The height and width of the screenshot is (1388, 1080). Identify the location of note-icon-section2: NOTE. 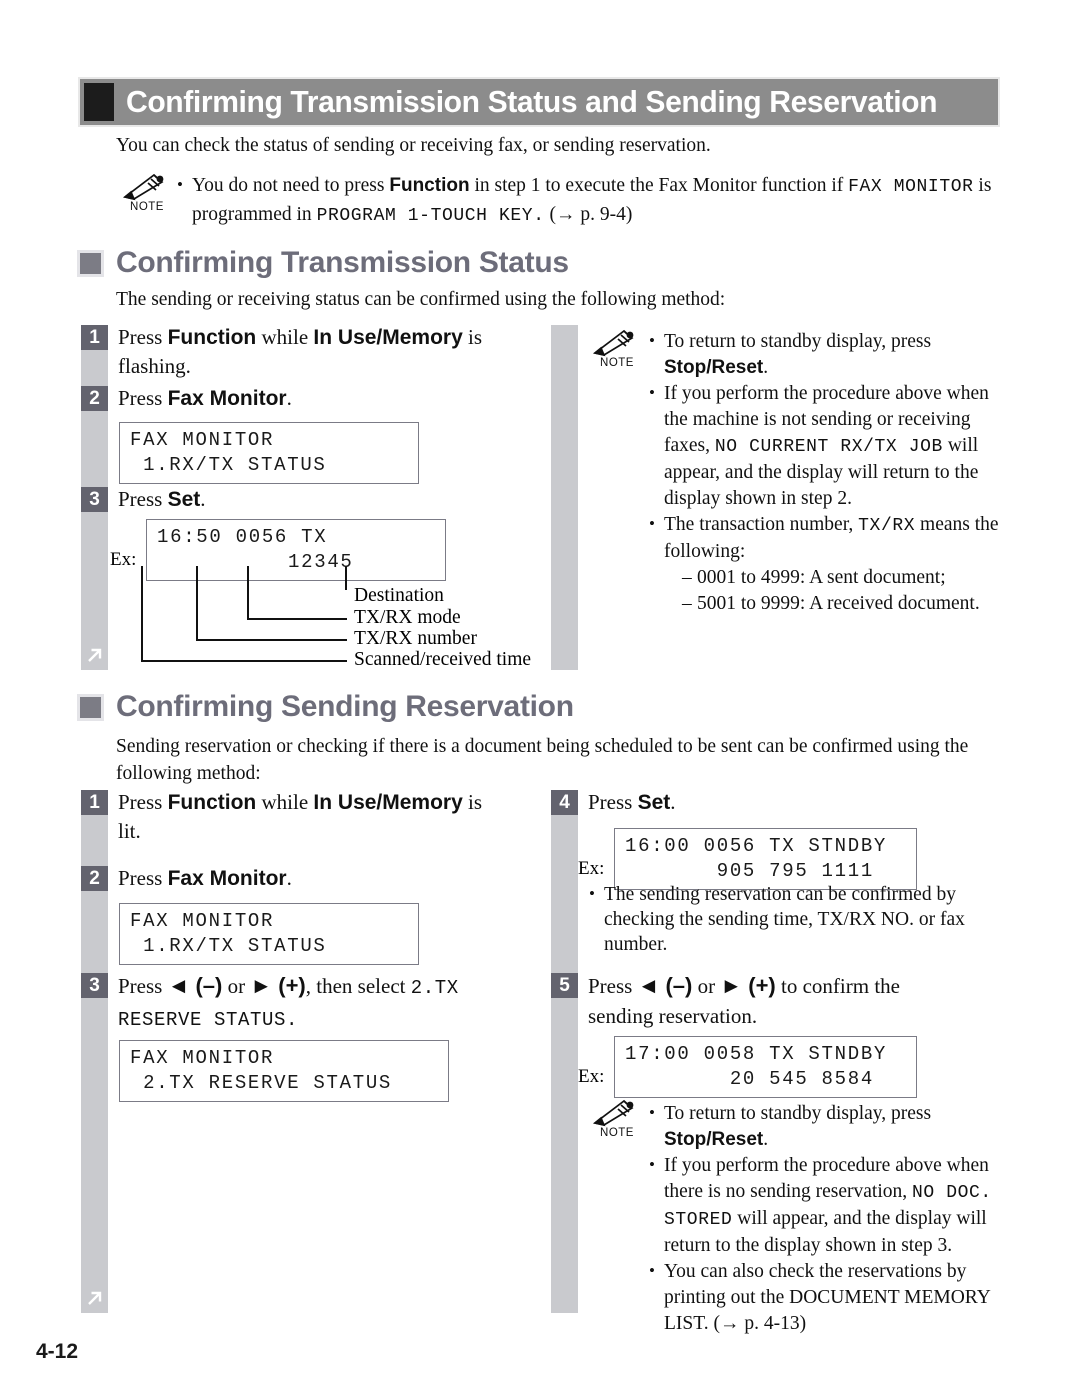
(617, 1118).